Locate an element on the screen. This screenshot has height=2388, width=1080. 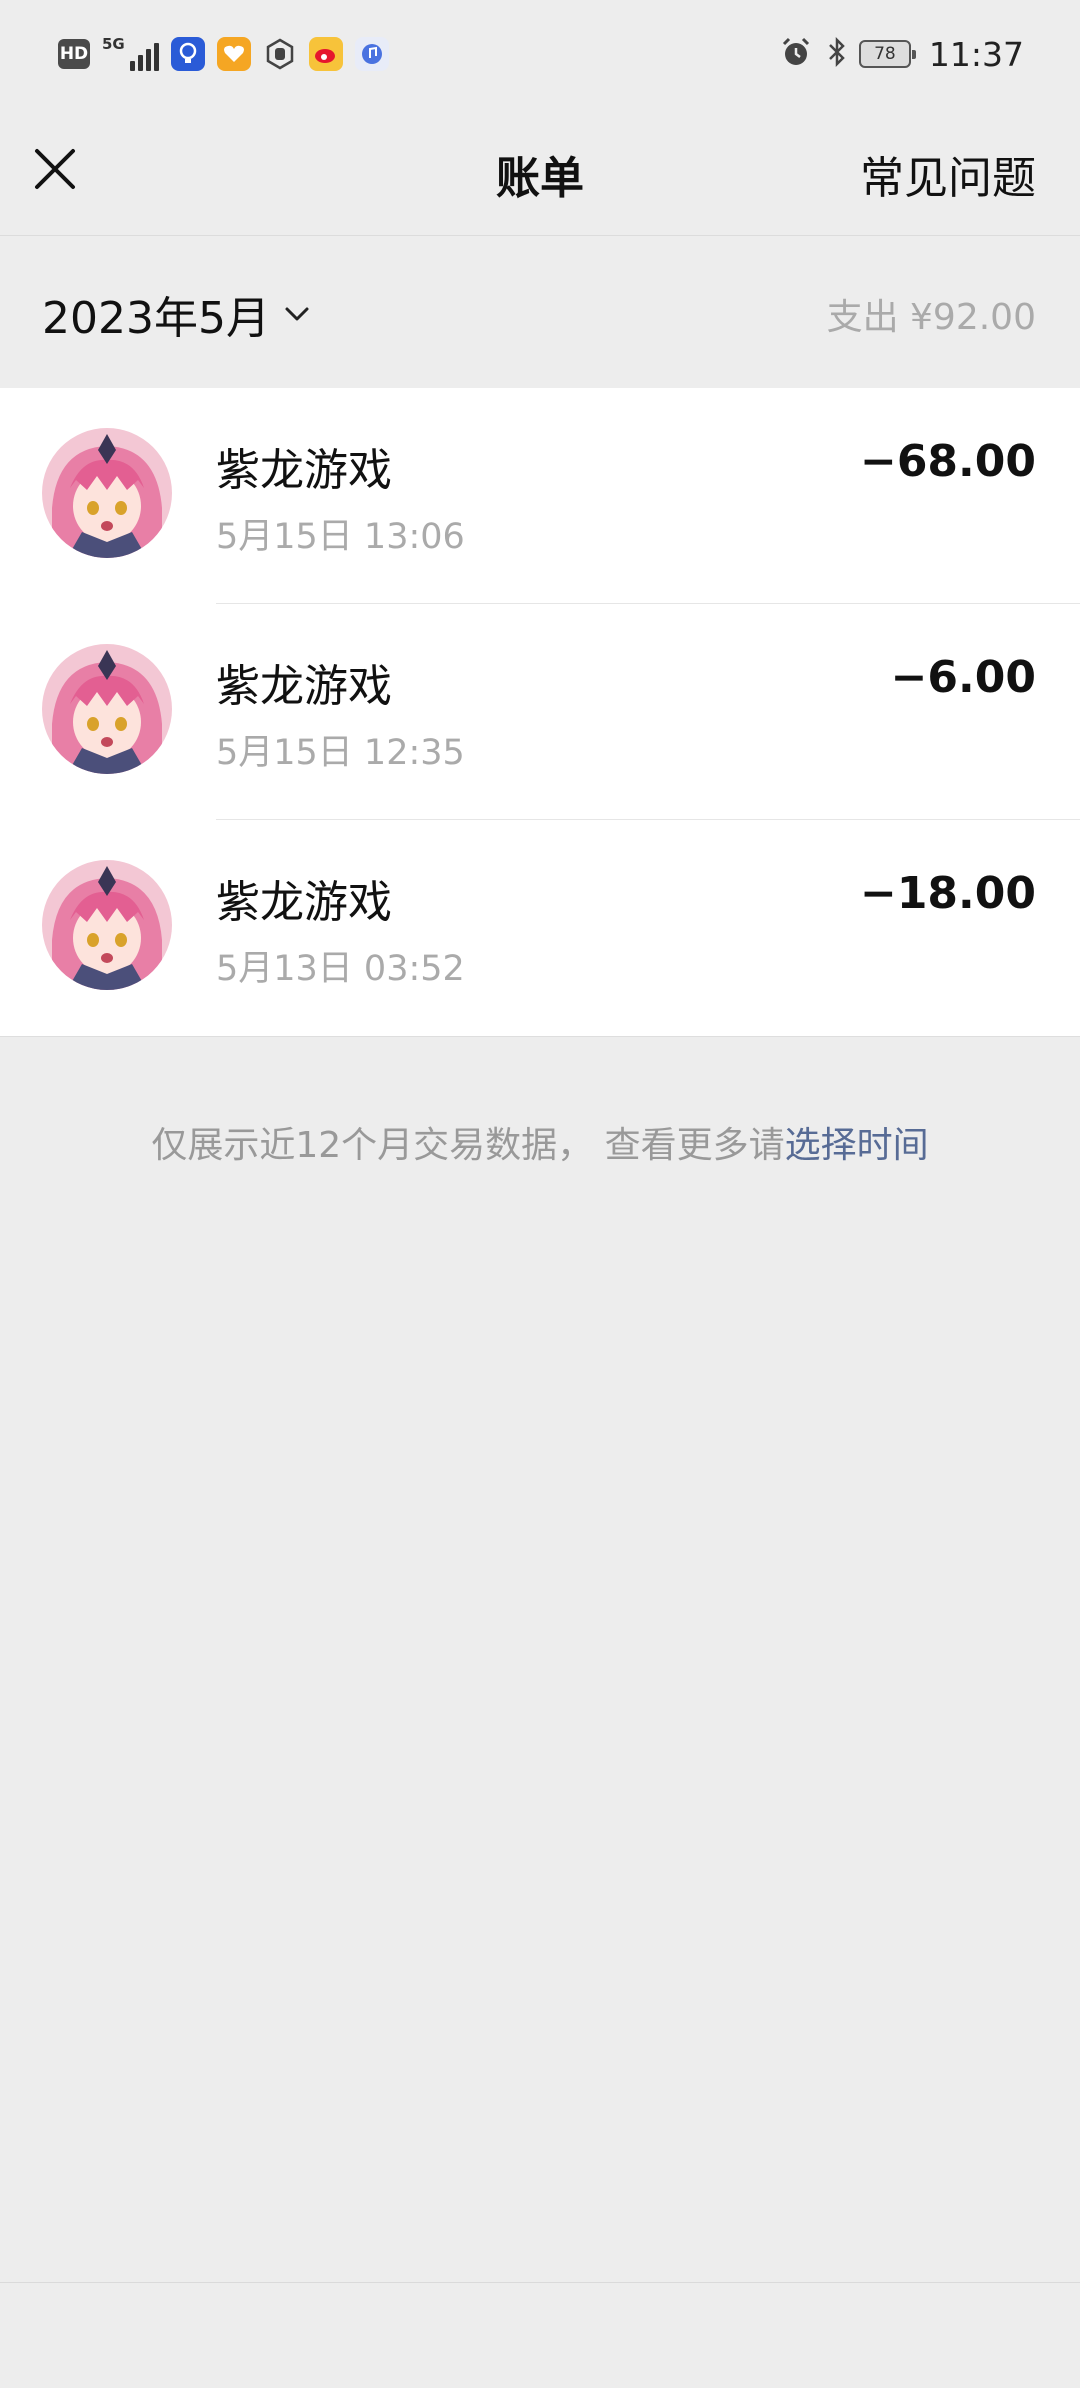
nav-bar: 账单 常见问题 is located at coordinates (540, 172).